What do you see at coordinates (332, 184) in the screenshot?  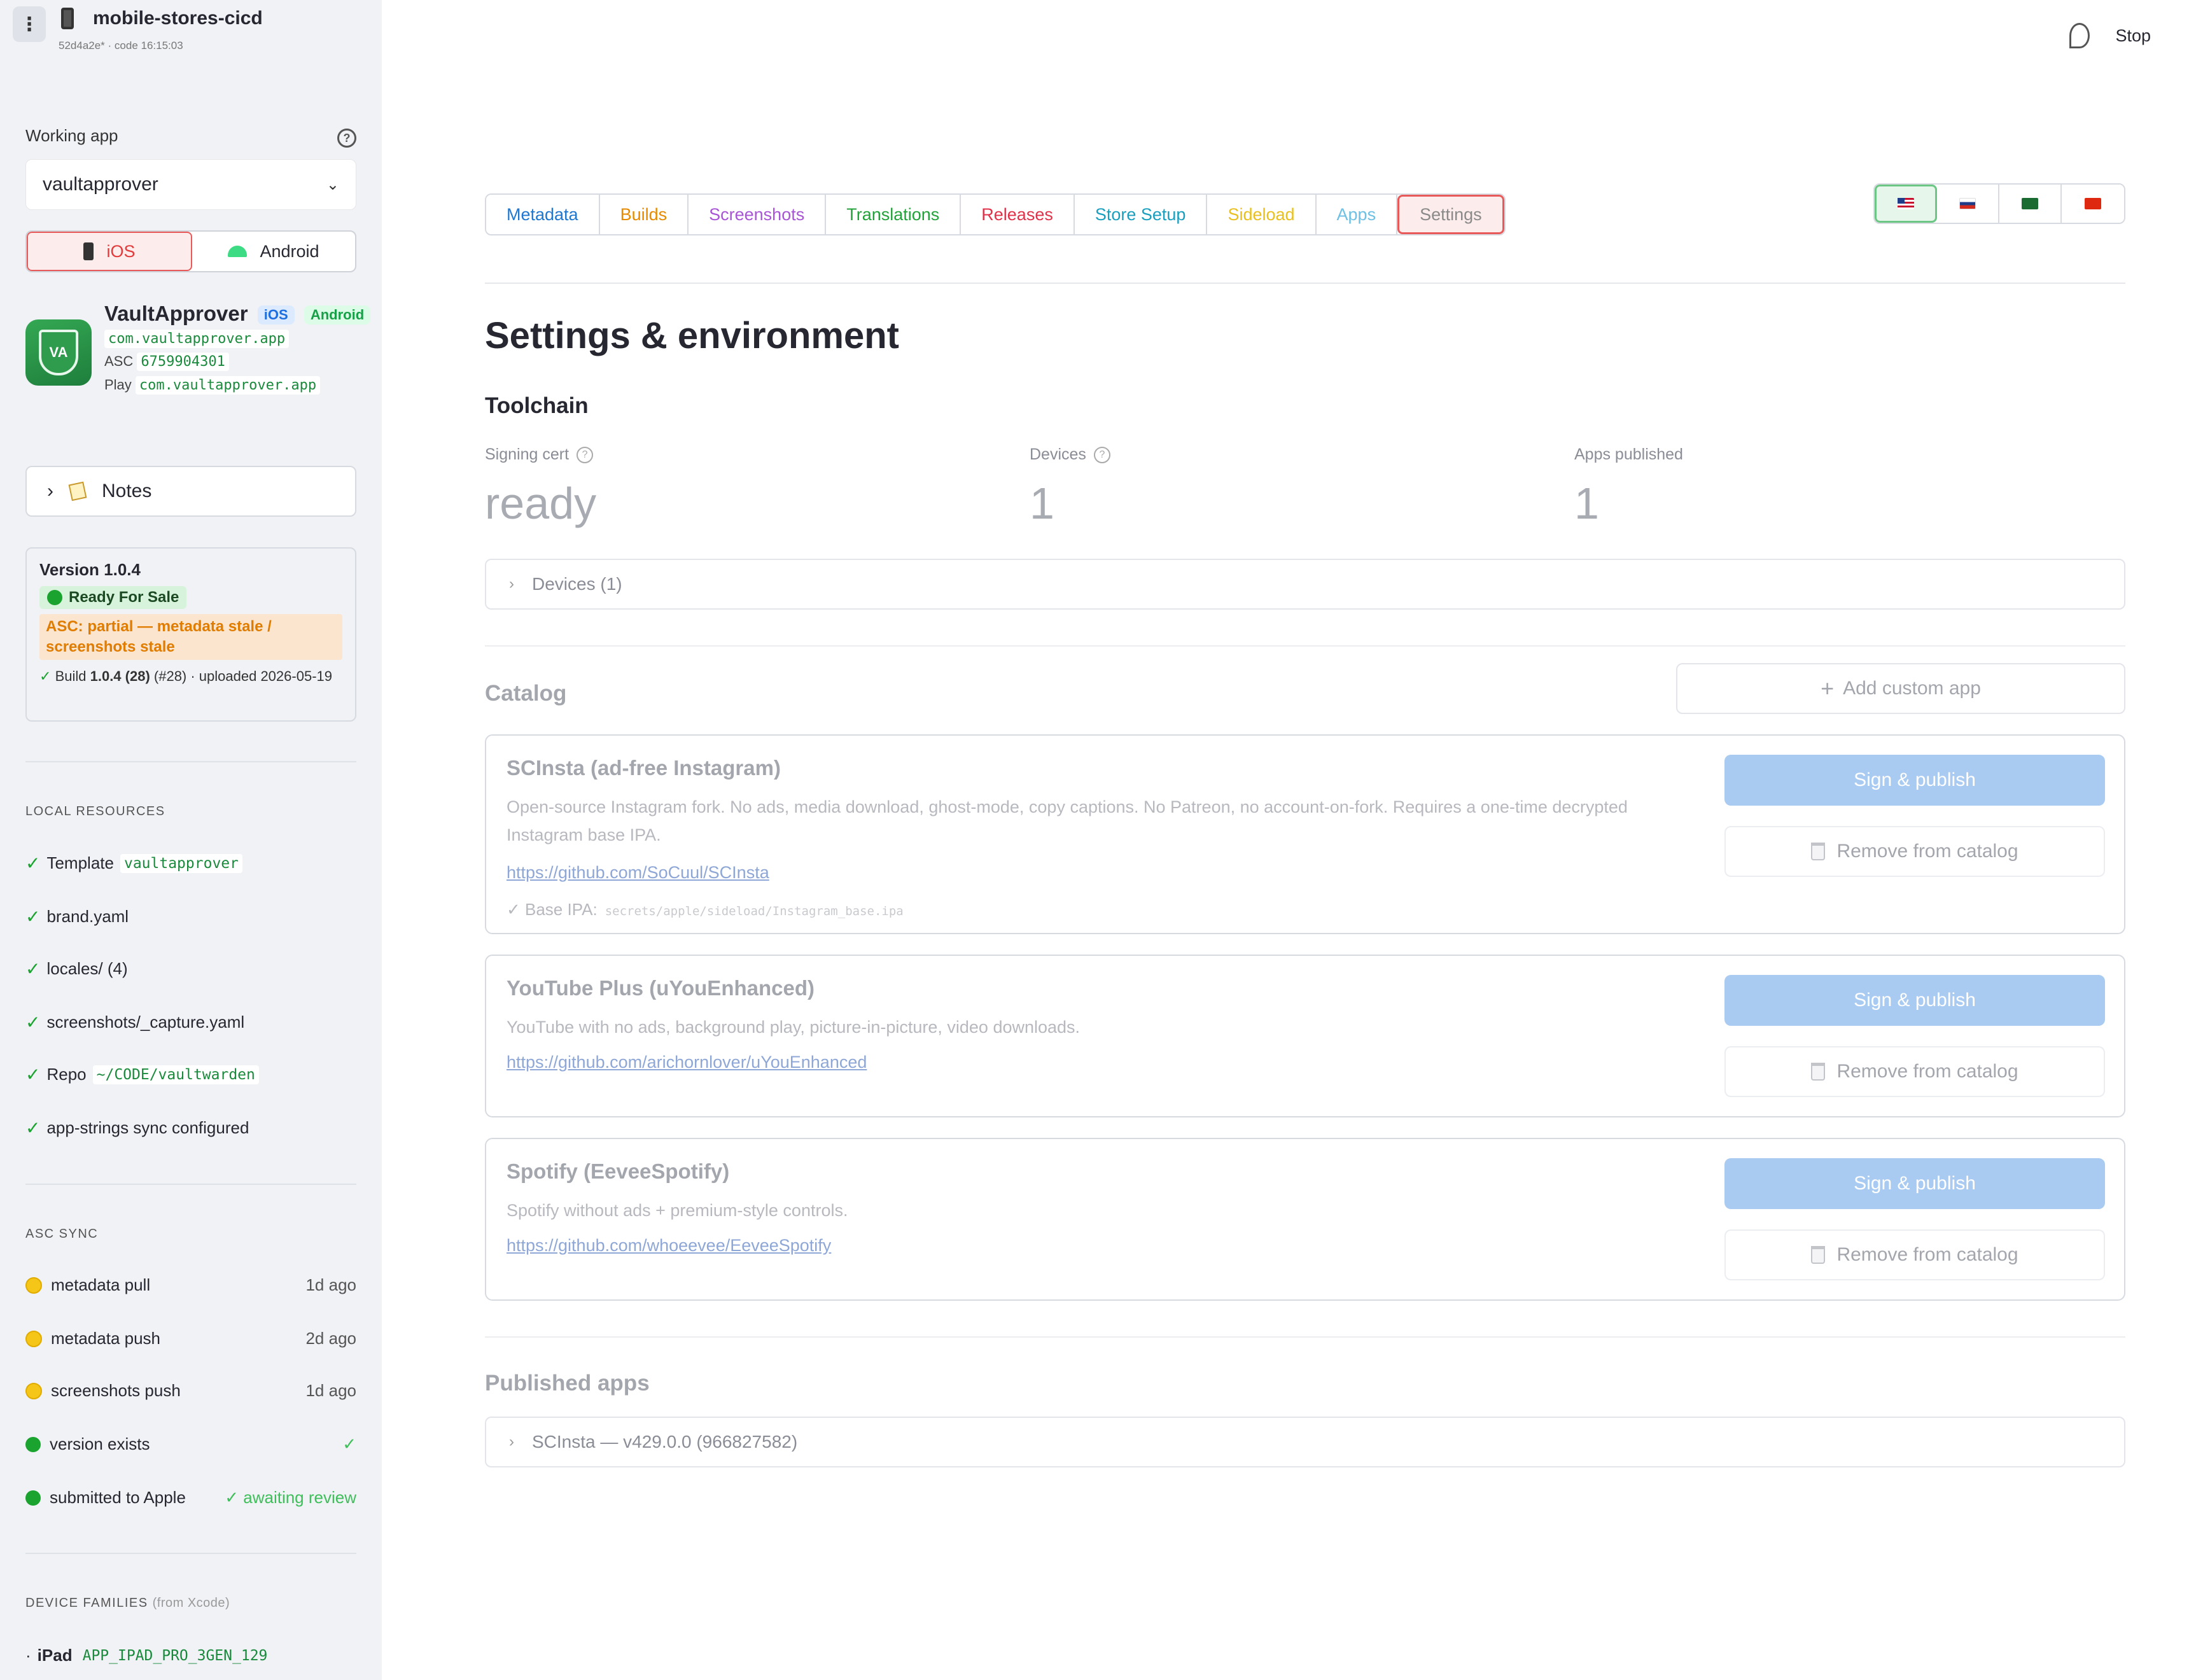 I see `chevron-down-icon: ⌄` at bounding box center [332, 184].